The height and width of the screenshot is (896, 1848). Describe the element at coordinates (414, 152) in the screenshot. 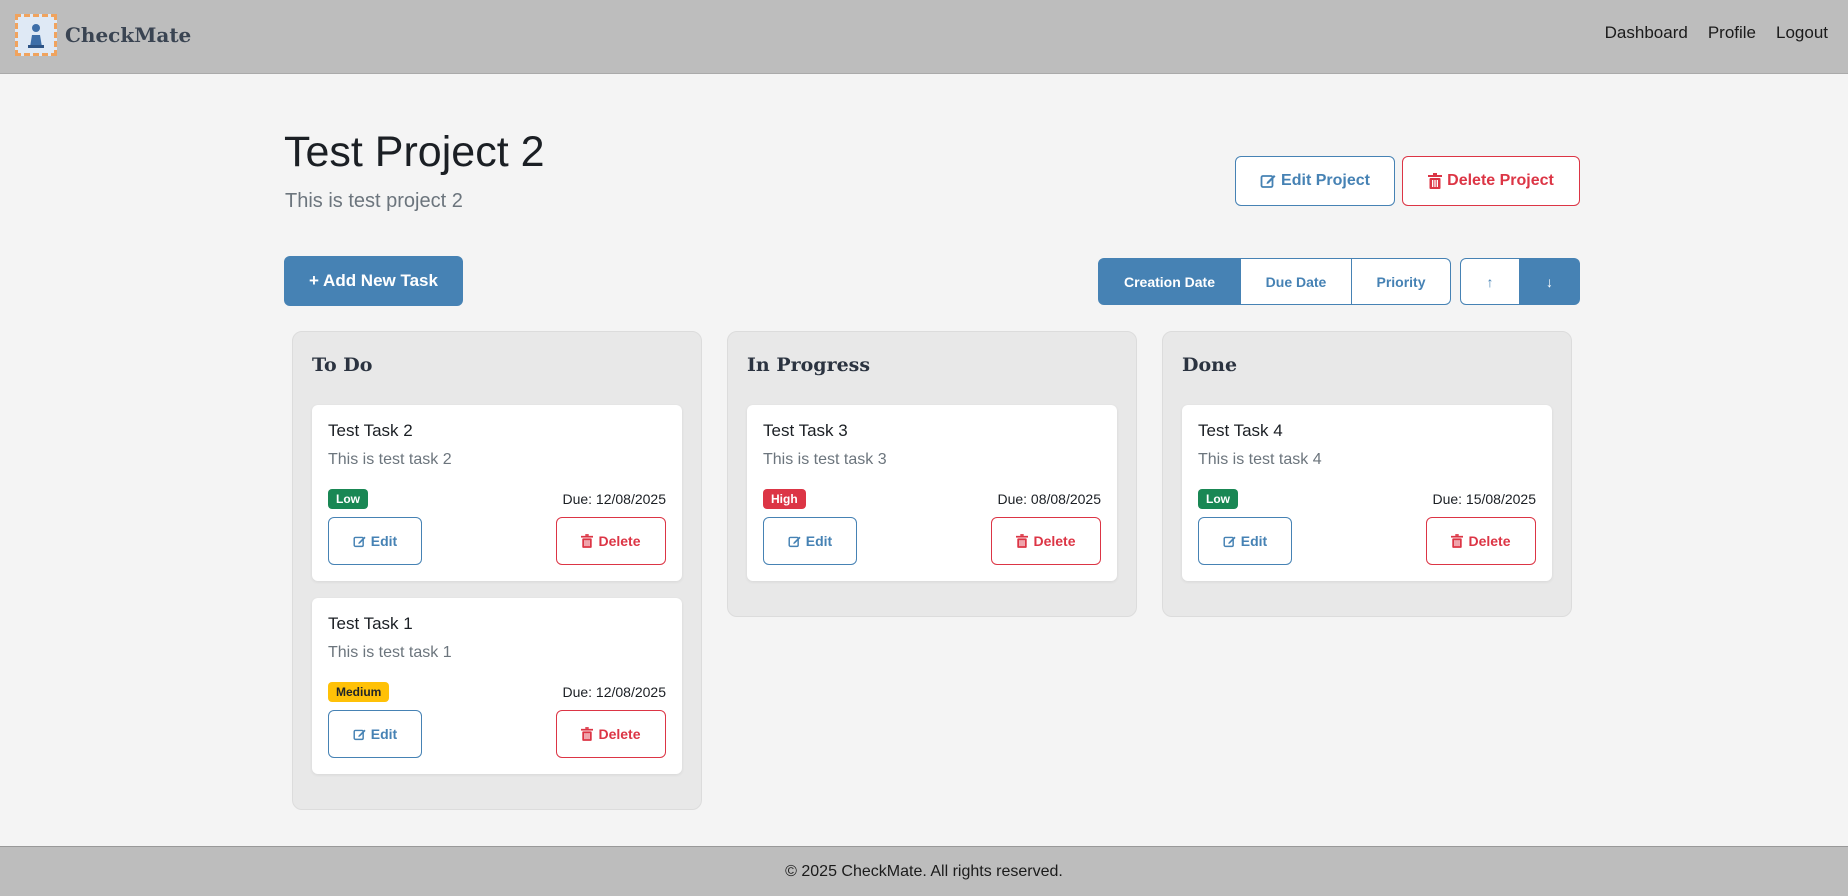

I see `page-title: Test Project 2` at that location.